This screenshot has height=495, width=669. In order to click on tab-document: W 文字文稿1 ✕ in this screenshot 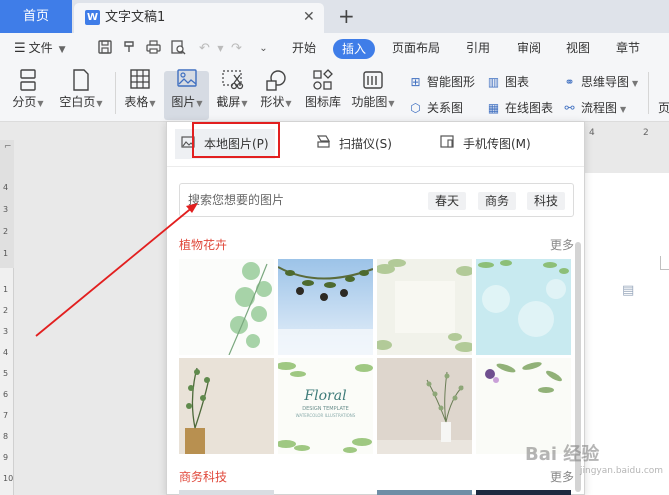, I will do `click(199, 18)`.